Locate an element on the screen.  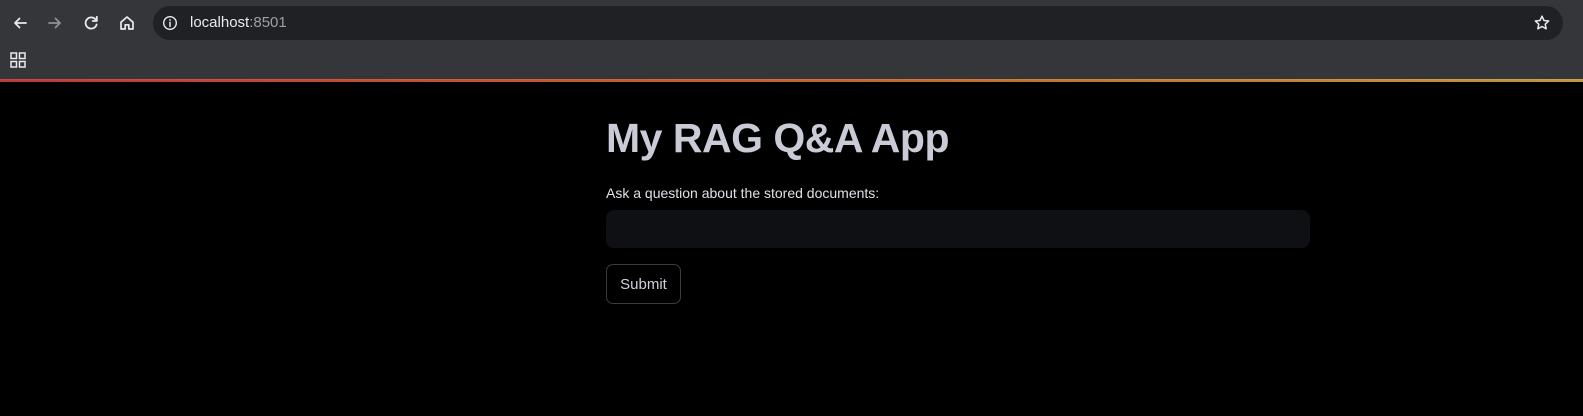
page-title: My RAG Q&A App is located at coordinates (778, 138).